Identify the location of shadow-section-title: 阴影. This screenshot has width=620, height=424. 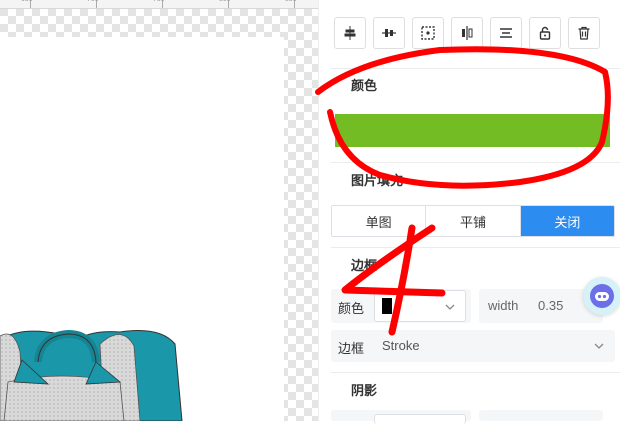
(364, 390).